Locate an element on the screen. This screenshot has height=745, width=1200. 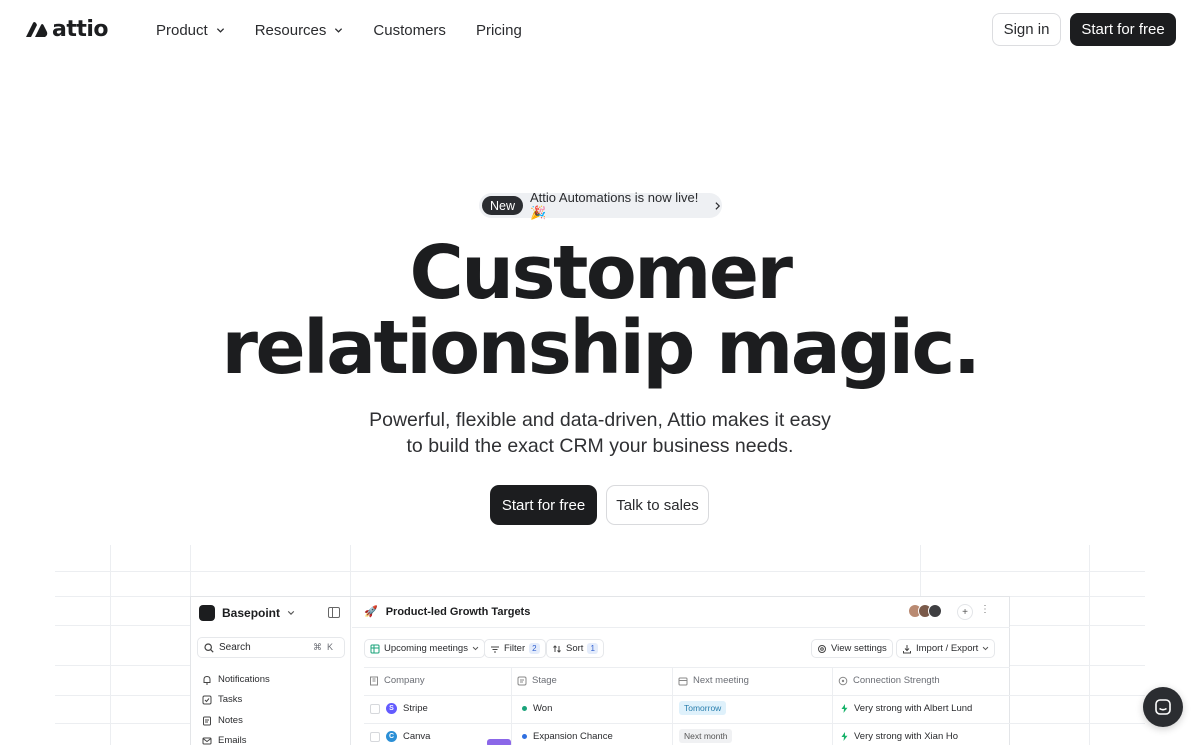
talk-to-sales-button: Talk to sales is located at coordinates (657, 505).